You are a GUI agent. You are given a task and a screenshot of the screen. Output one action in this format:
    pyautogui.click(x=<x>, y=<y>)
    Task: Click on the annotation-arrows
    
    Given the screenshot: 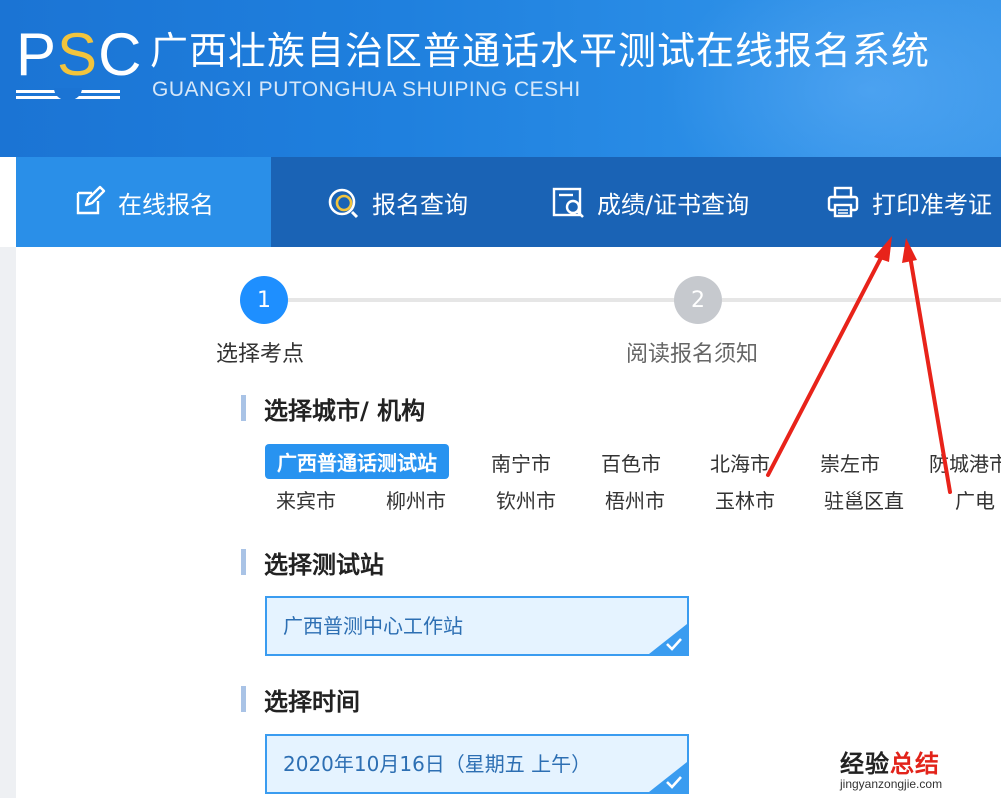 What is the action you would take?
    pyautogui.click(x=859, y=365)
    